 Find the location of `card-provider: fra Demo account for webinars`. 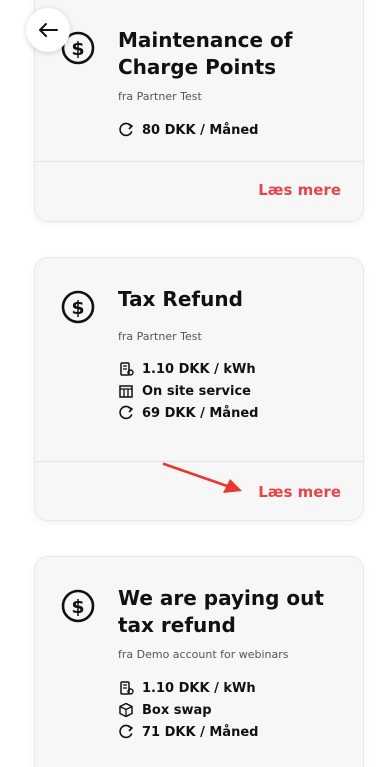

card-provider: fra Demo account for webinars is located at coordinates (203, 654).